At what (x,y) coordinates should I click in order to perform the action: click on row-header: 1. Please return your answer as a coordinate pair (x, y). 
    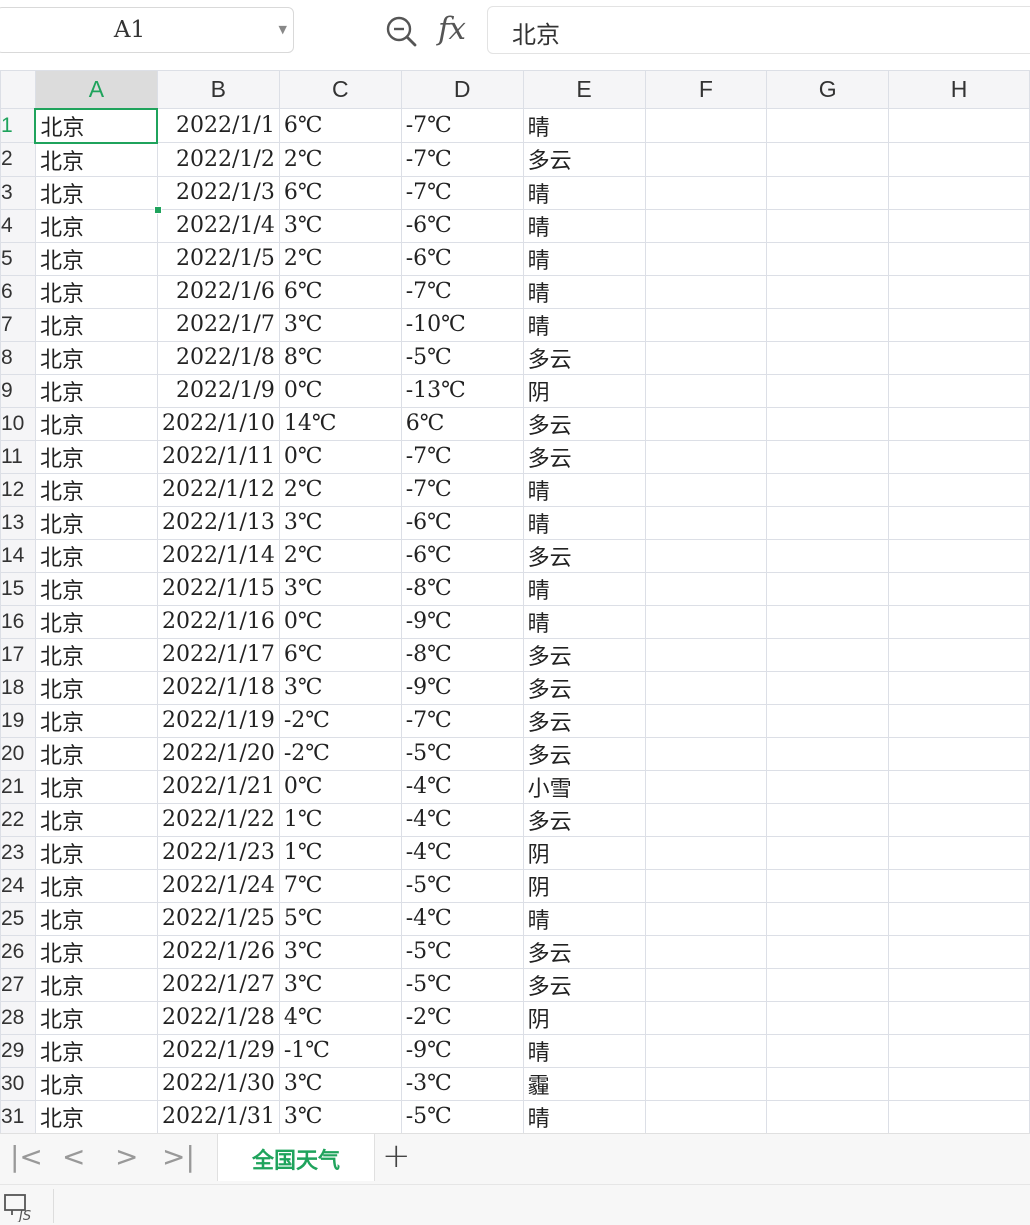
    Looking at the image, I should click on (18, 125).